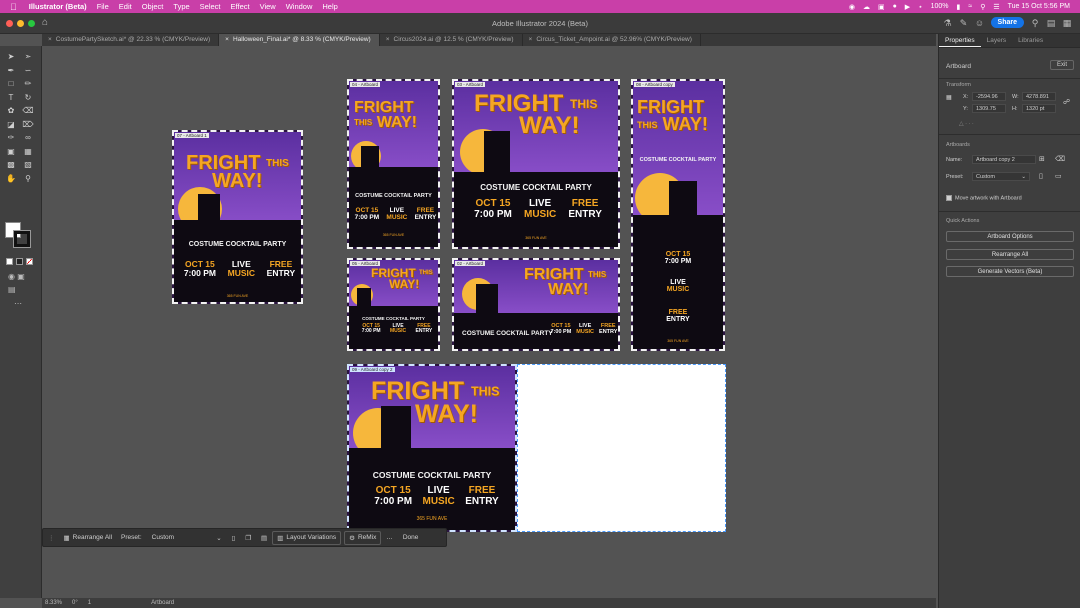 The width and height of the screenshot is (1080, 608). What do you see at coordinates (1041, 176) in the screenshot?
I see `portrait-icon: ▯` at bounding box center [1041, 176].